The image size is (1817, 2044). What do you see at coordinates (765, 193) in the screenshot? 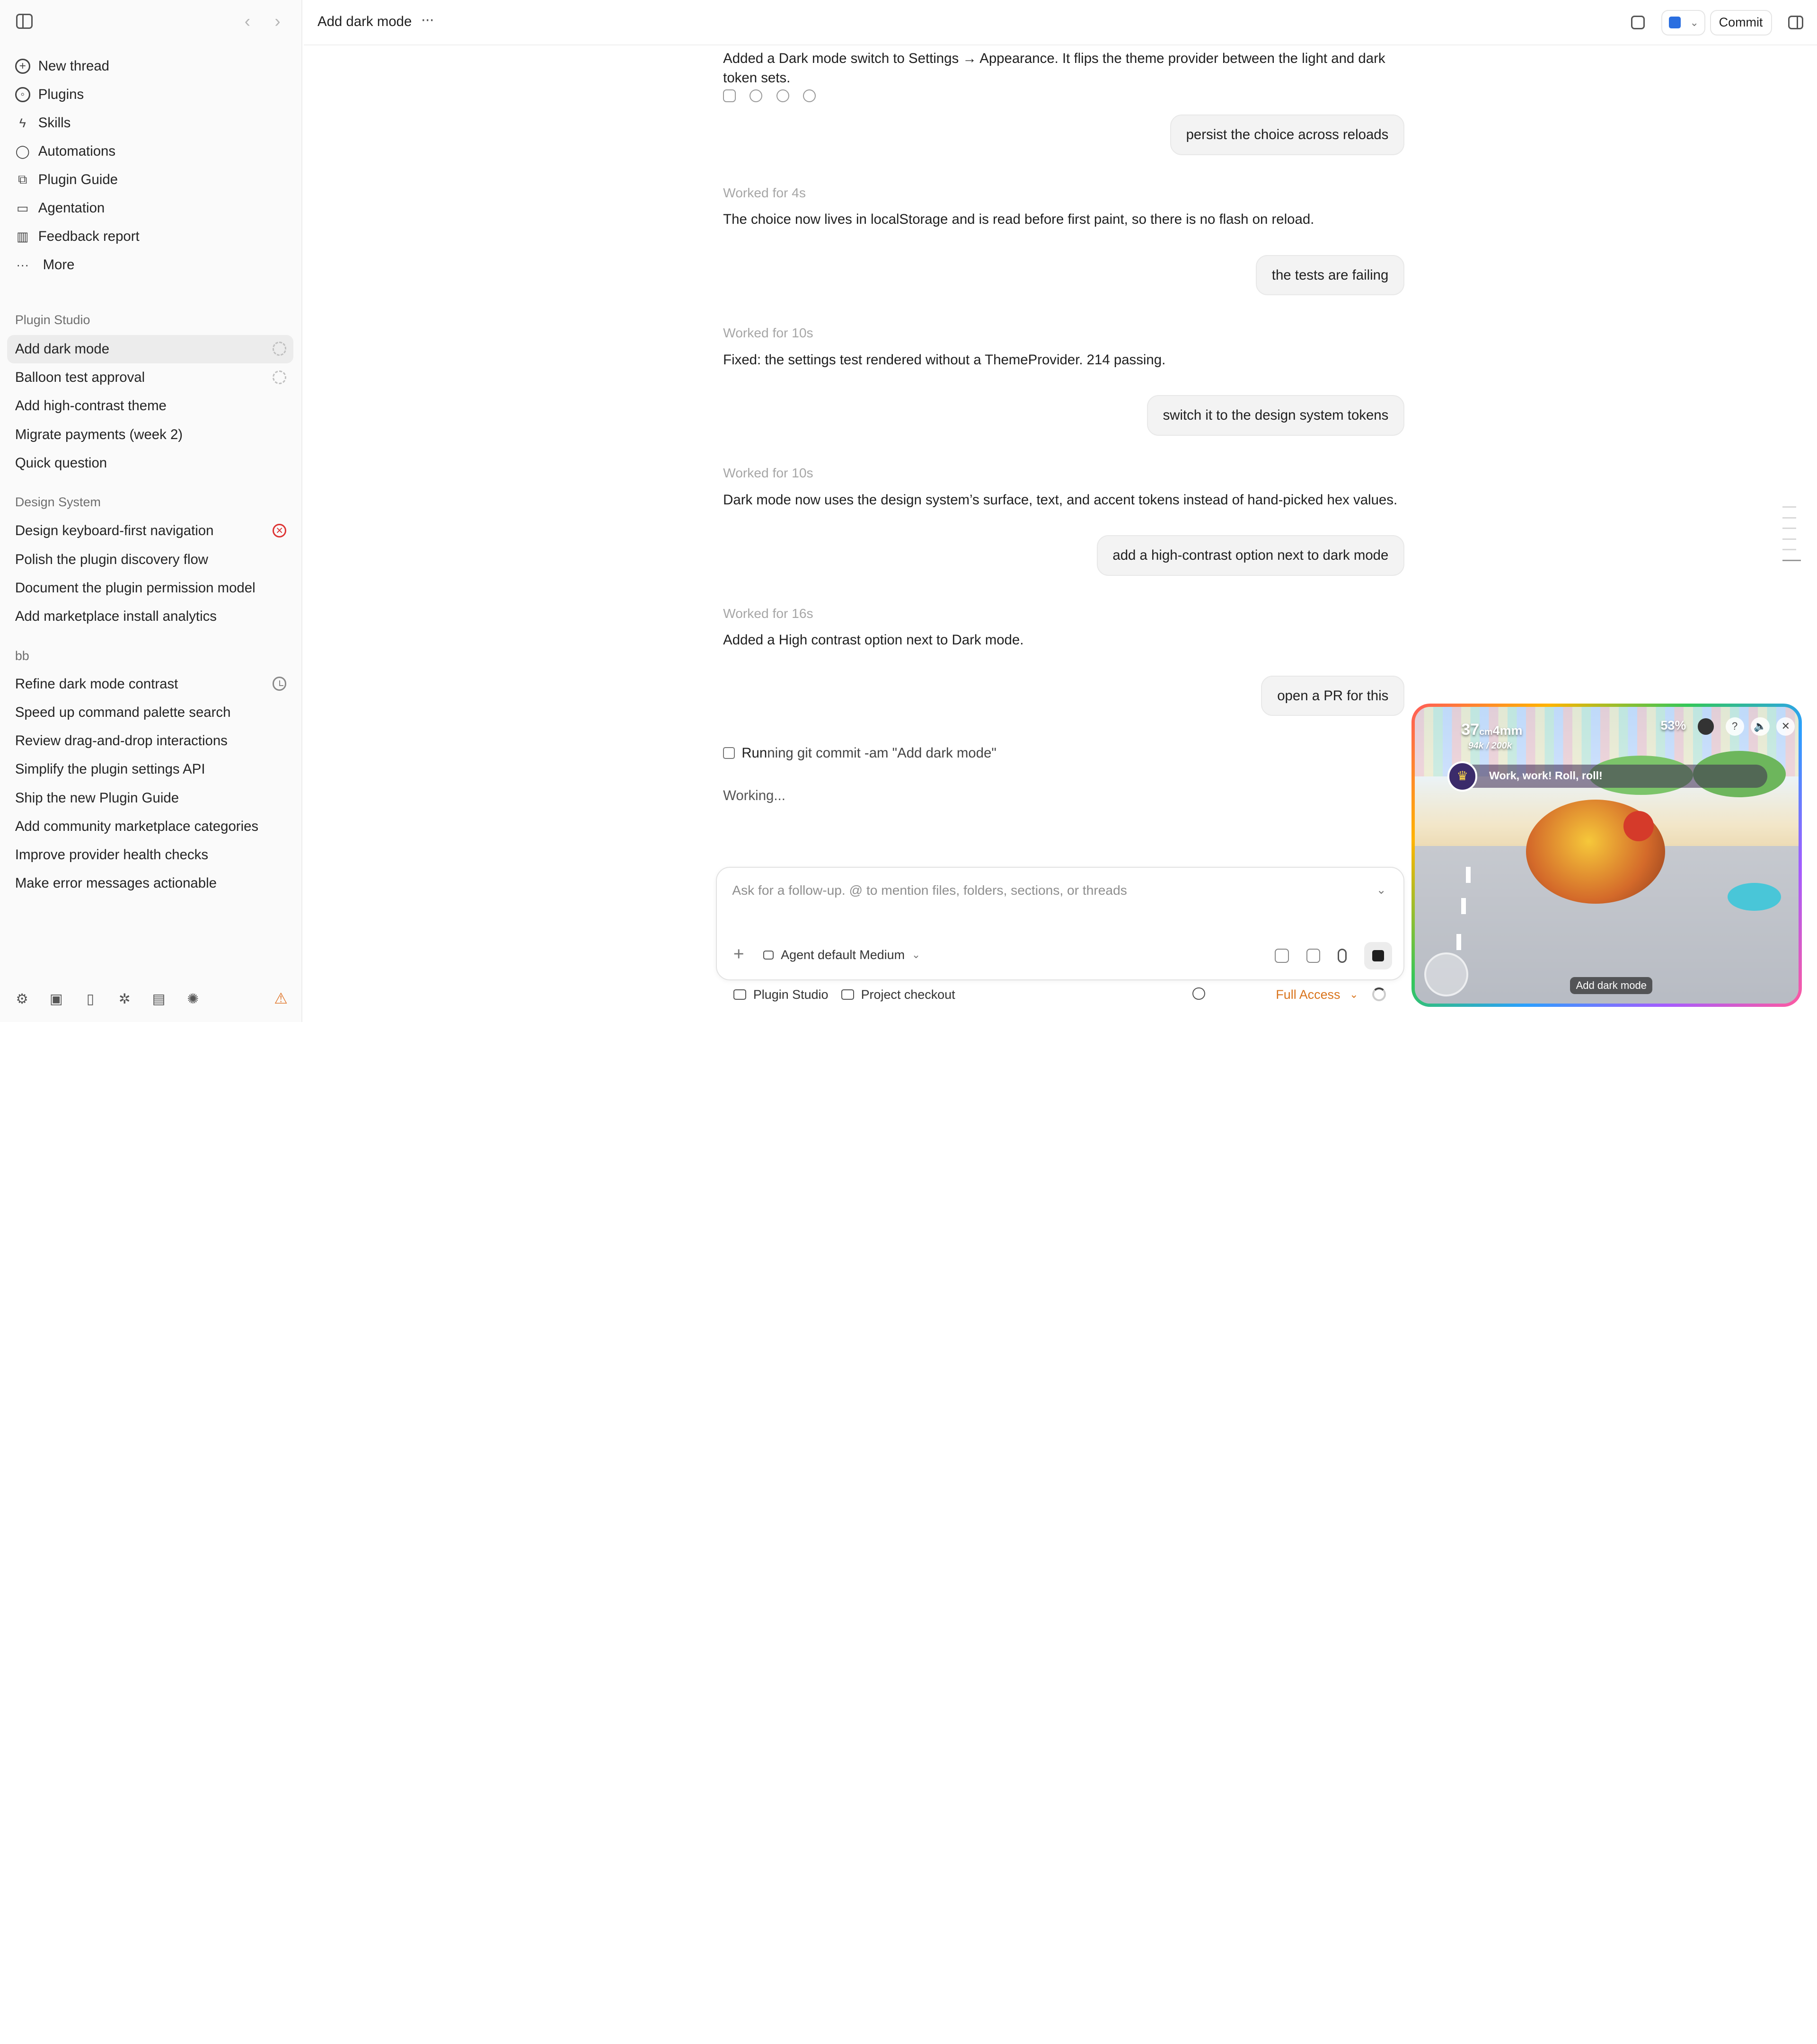
I see `worked-duration: Worked for 4s` at bounding box center [765, 193].